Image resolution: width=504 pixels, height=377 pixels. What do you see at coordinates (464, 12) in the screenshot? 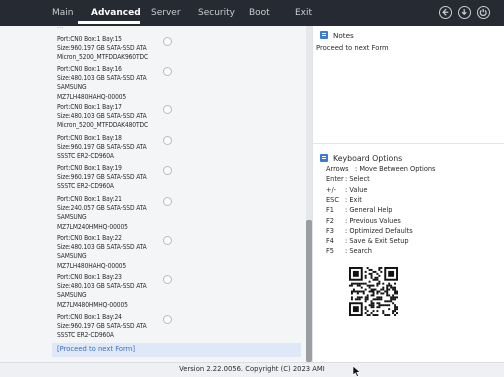
I see `download-icon` at bounding box center [464, 12].